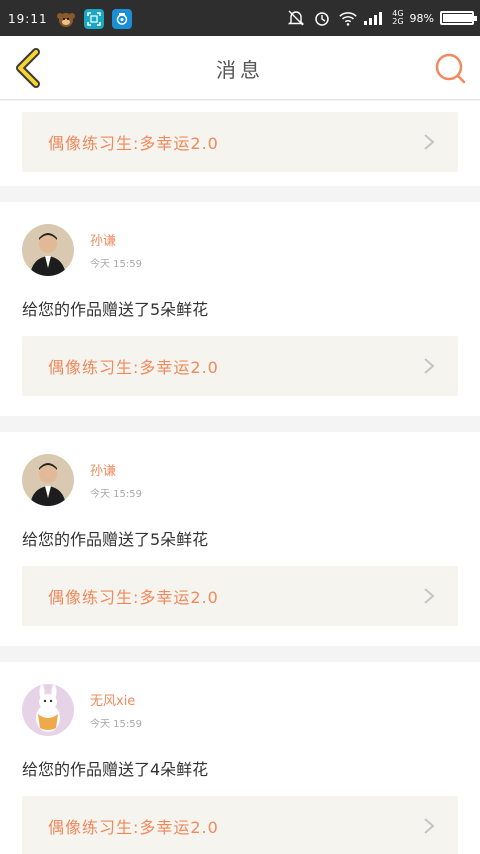 This screenshot has height=854, width=480. Describe the element at coordinates (398, 21) in the screenshot. I see `network-2g-label: 2G` at that location.